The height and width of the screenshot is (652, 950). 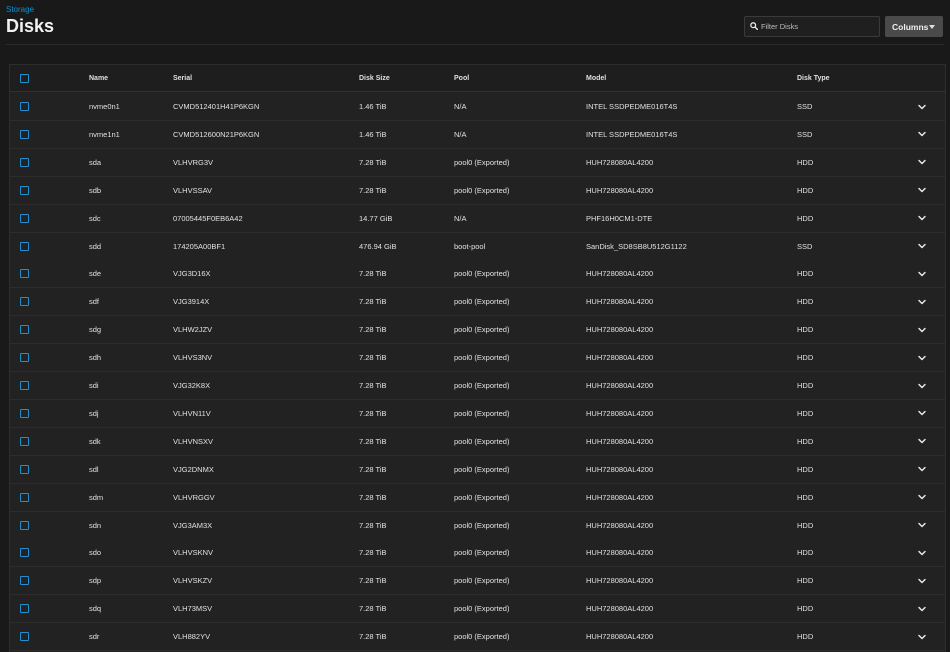 What do you see at coordinates (182, 78) in the screenshot?
I see `header-serial: Serial` at bounding box center [182, 78].